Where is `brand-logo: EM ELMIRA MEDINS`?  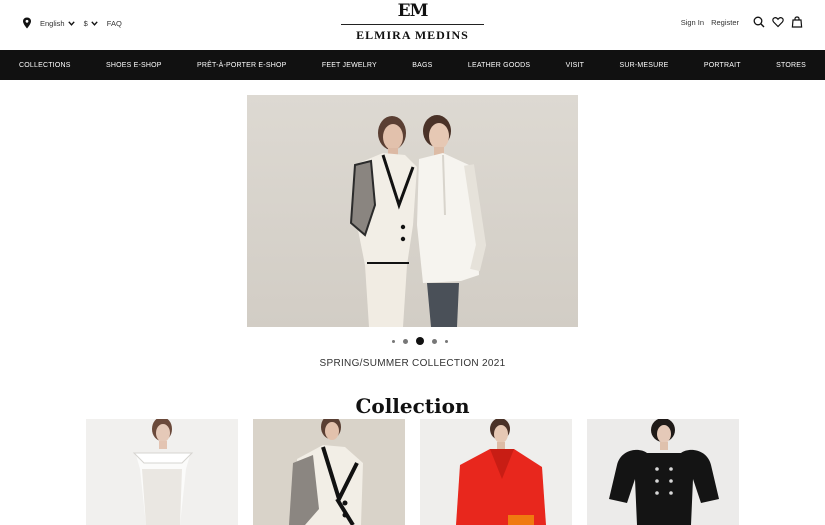
brand-logo: EM ELMIRA MEDINS is located at coordinates (412, 22).